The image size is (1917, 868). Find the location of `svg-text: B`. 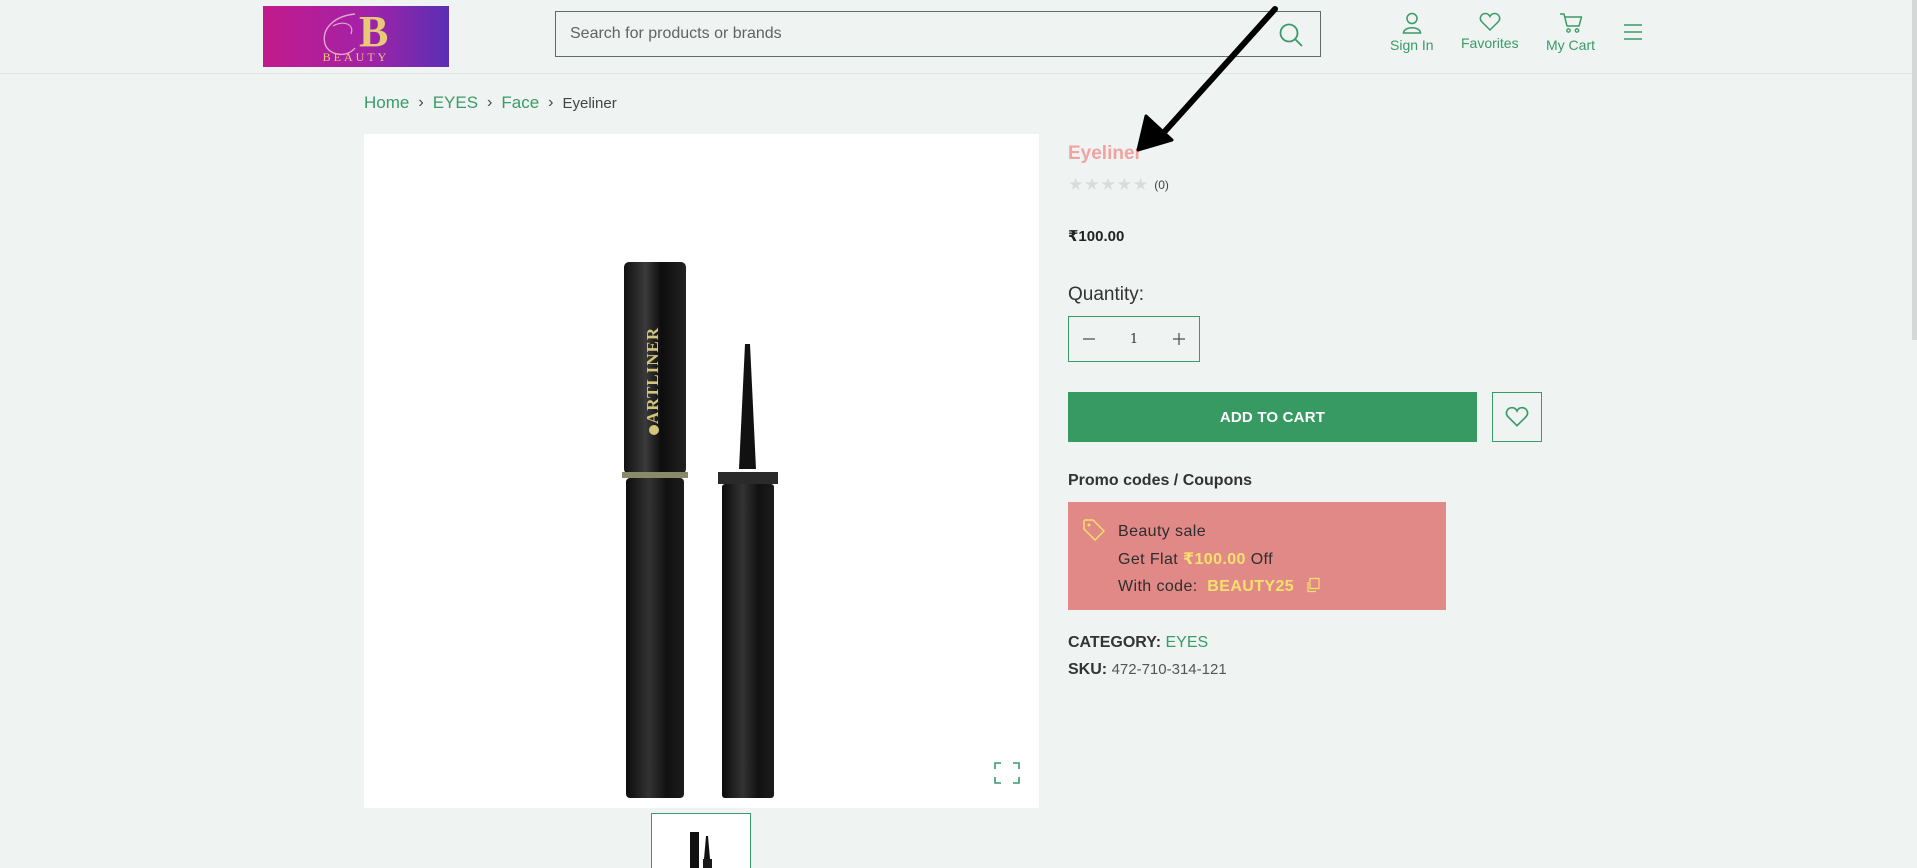

svg-text: B is located at coordinates (373, 31).